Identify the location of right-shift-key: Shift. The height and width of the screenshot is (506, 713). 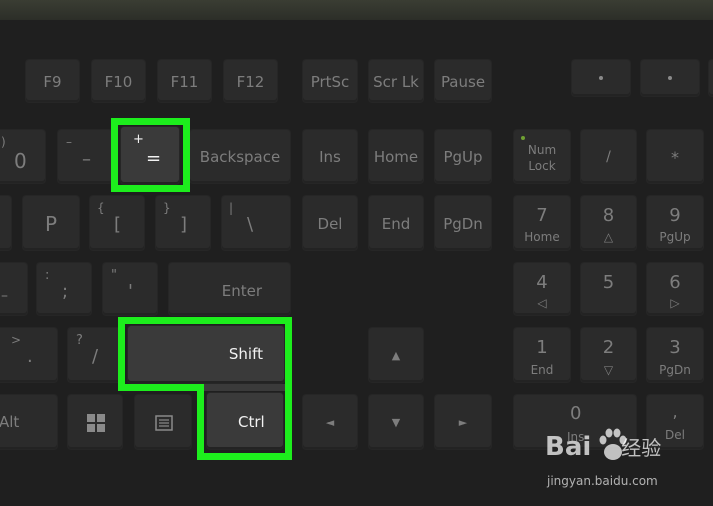
(206, 354).